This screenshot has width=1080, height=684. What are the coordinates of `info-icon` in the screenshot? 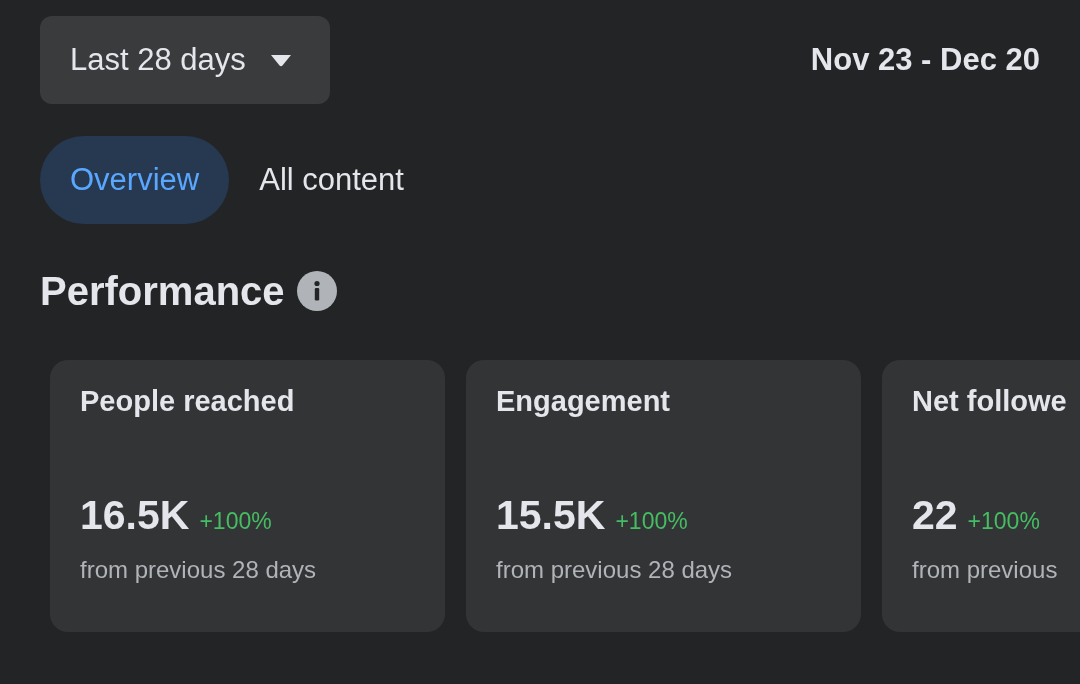 It's located at (316, 291).